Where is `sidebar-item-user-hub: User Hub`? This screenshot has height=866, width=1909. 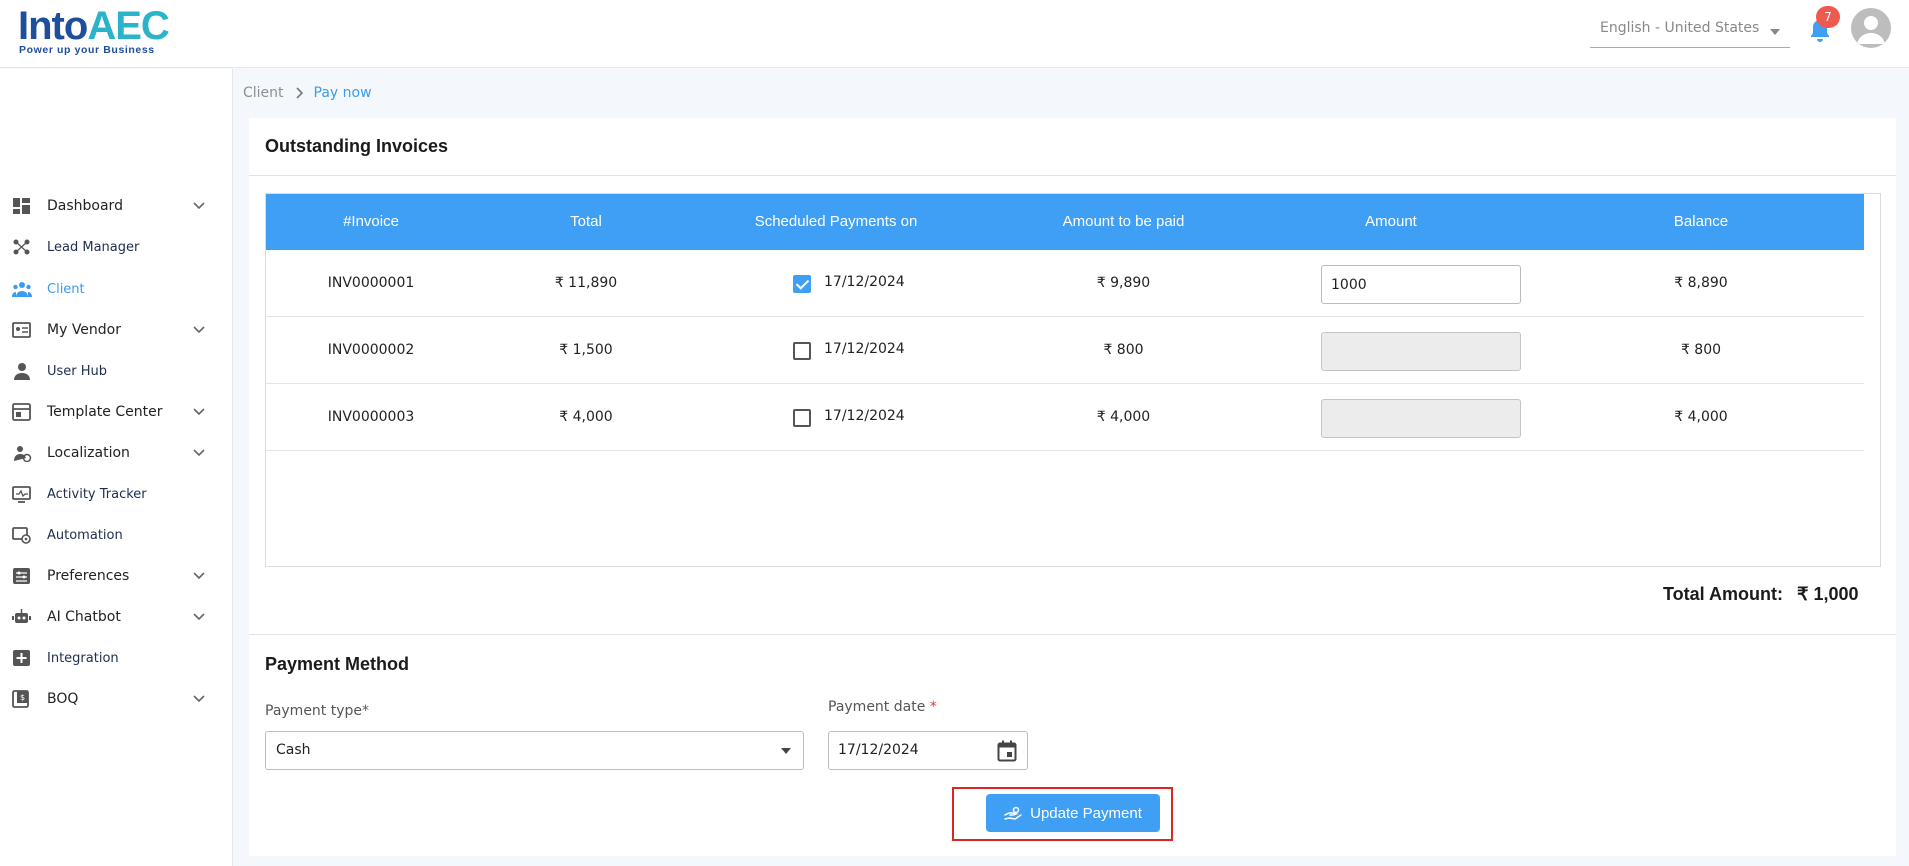
sidebar-item-user-hub: User Hub is located at coordinates (116, 371).